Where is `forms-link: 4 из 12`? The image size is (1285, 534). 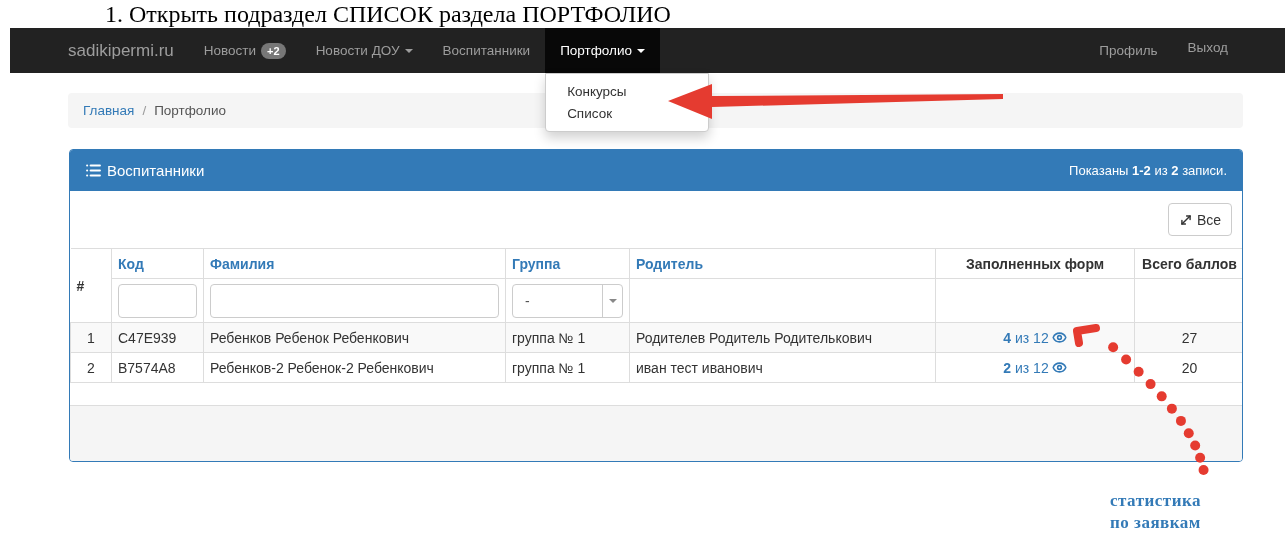 forms-link: 4 из 12 is located at coordinates (1035, 337).